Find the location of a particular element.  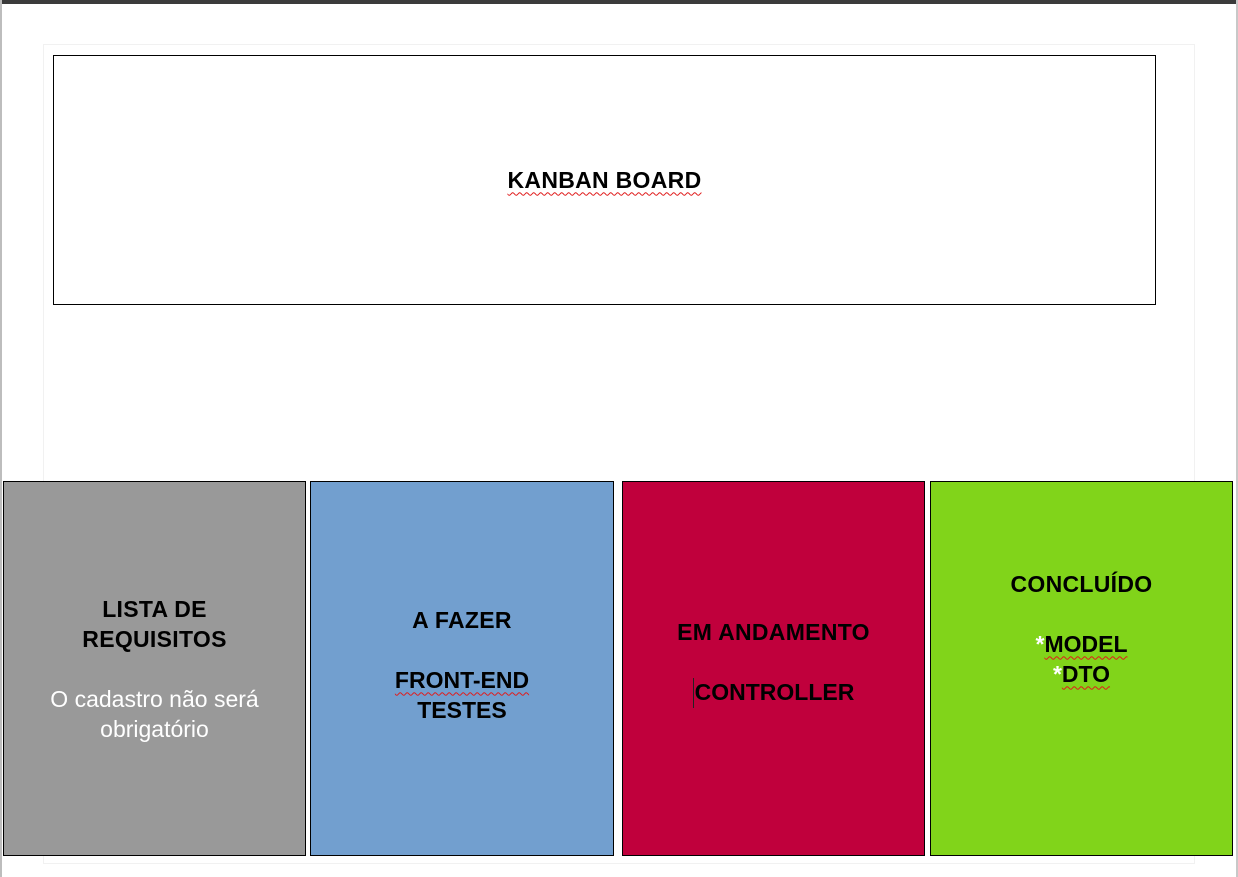

column-content: EM ANDAMENTO CONTROLLER is located at coordinates (773, 663).